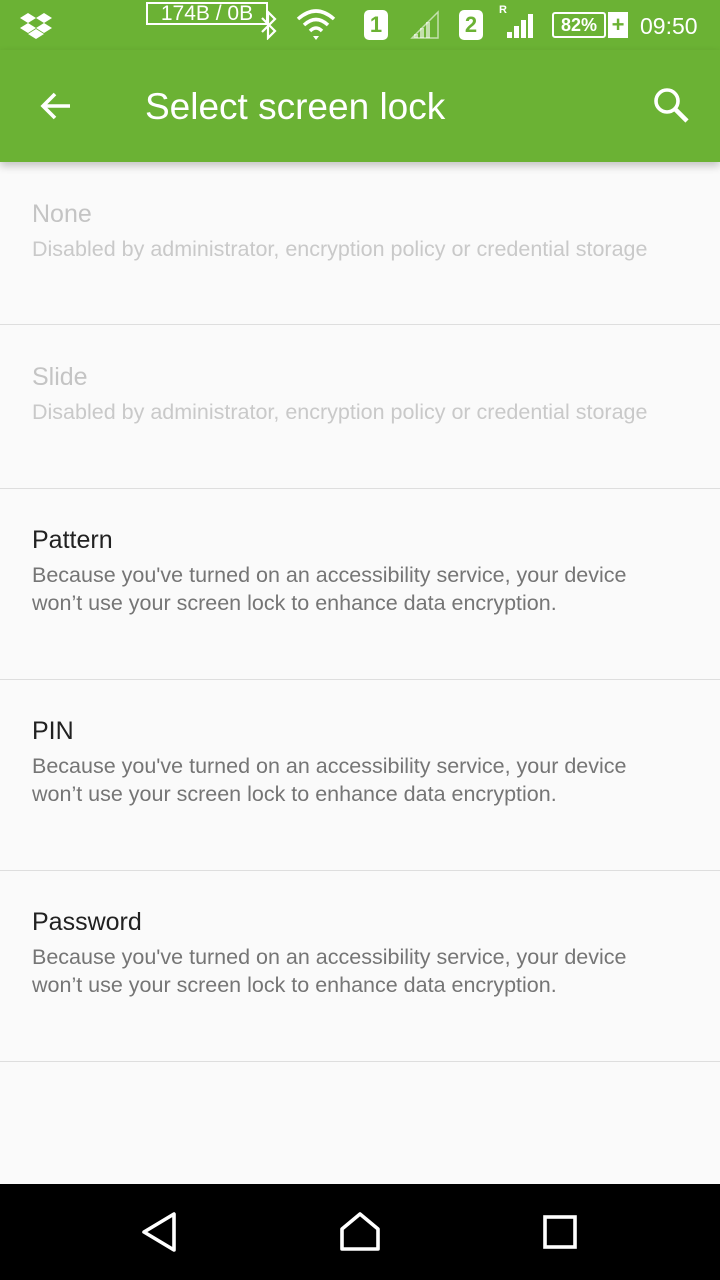 Image resolution: width=720 pixels, height=1280 pixels. Describe the element at coordinates (618, 25) in the screenshot. I see `charging-indicator: +` at that location.